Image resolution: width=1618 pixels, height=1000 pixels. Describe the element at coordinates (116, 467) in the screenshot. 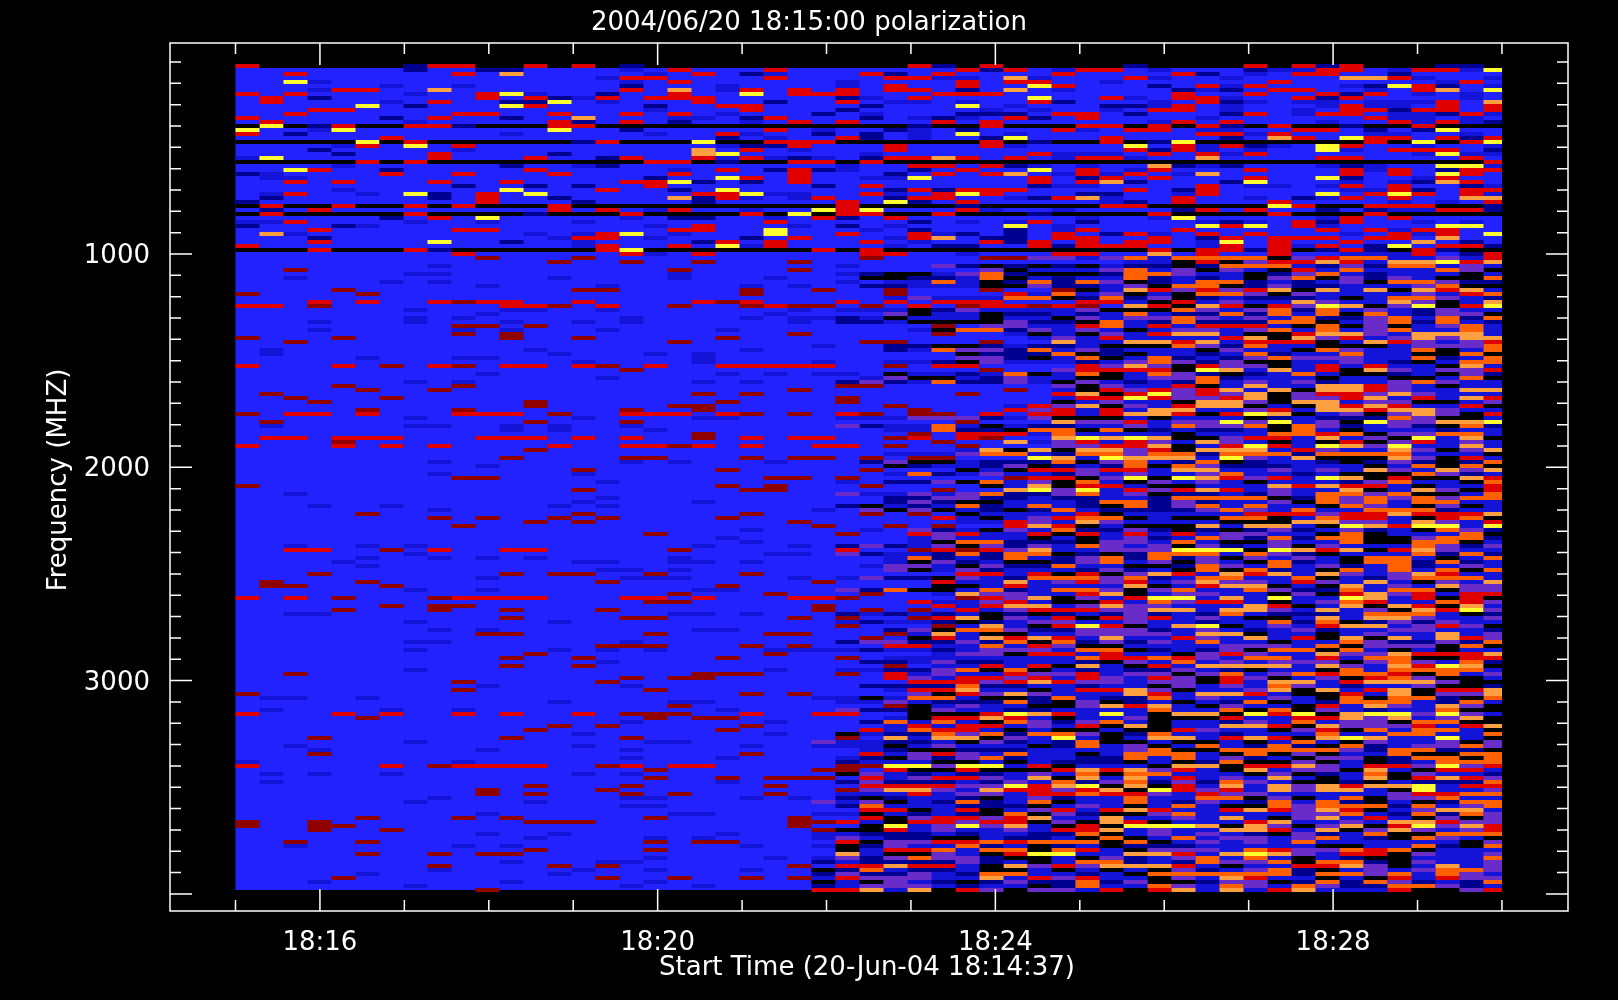

I see `y-tick-label: 2000` at that location.